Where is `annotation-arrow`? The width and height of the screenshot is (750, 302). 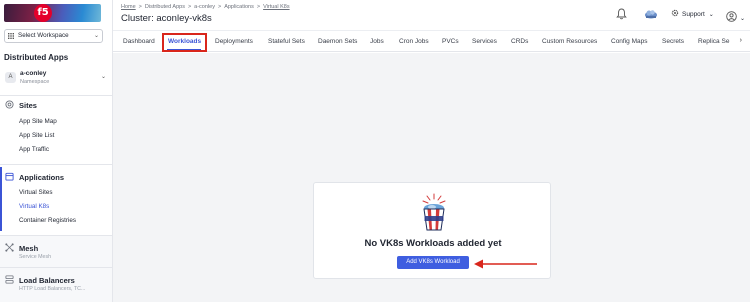
annotation-arrow is located at coordinates (505, 264).